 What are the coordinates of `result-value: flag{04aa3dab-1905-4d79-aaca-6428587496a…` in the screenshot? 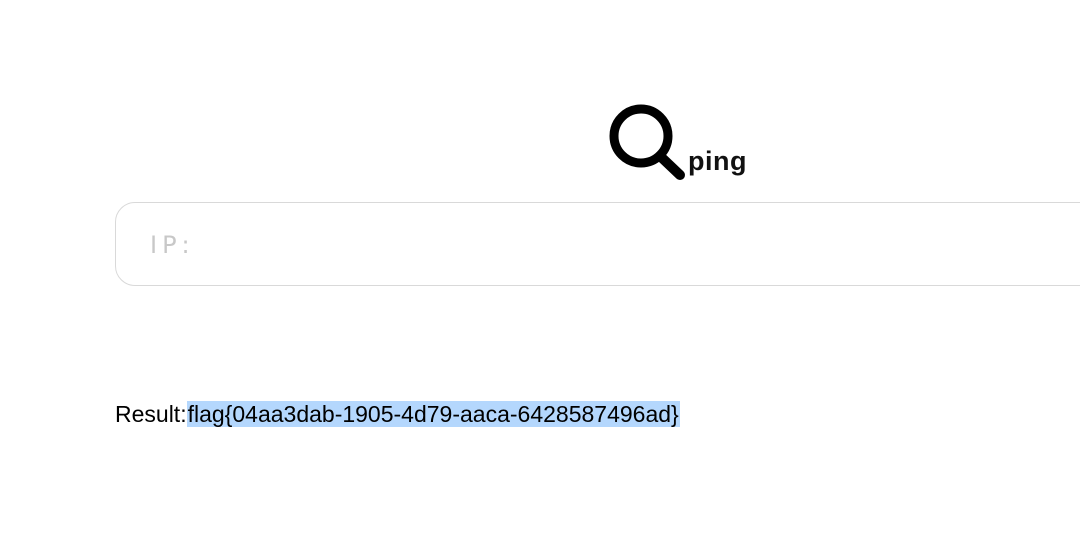 It's located at (433, 414).